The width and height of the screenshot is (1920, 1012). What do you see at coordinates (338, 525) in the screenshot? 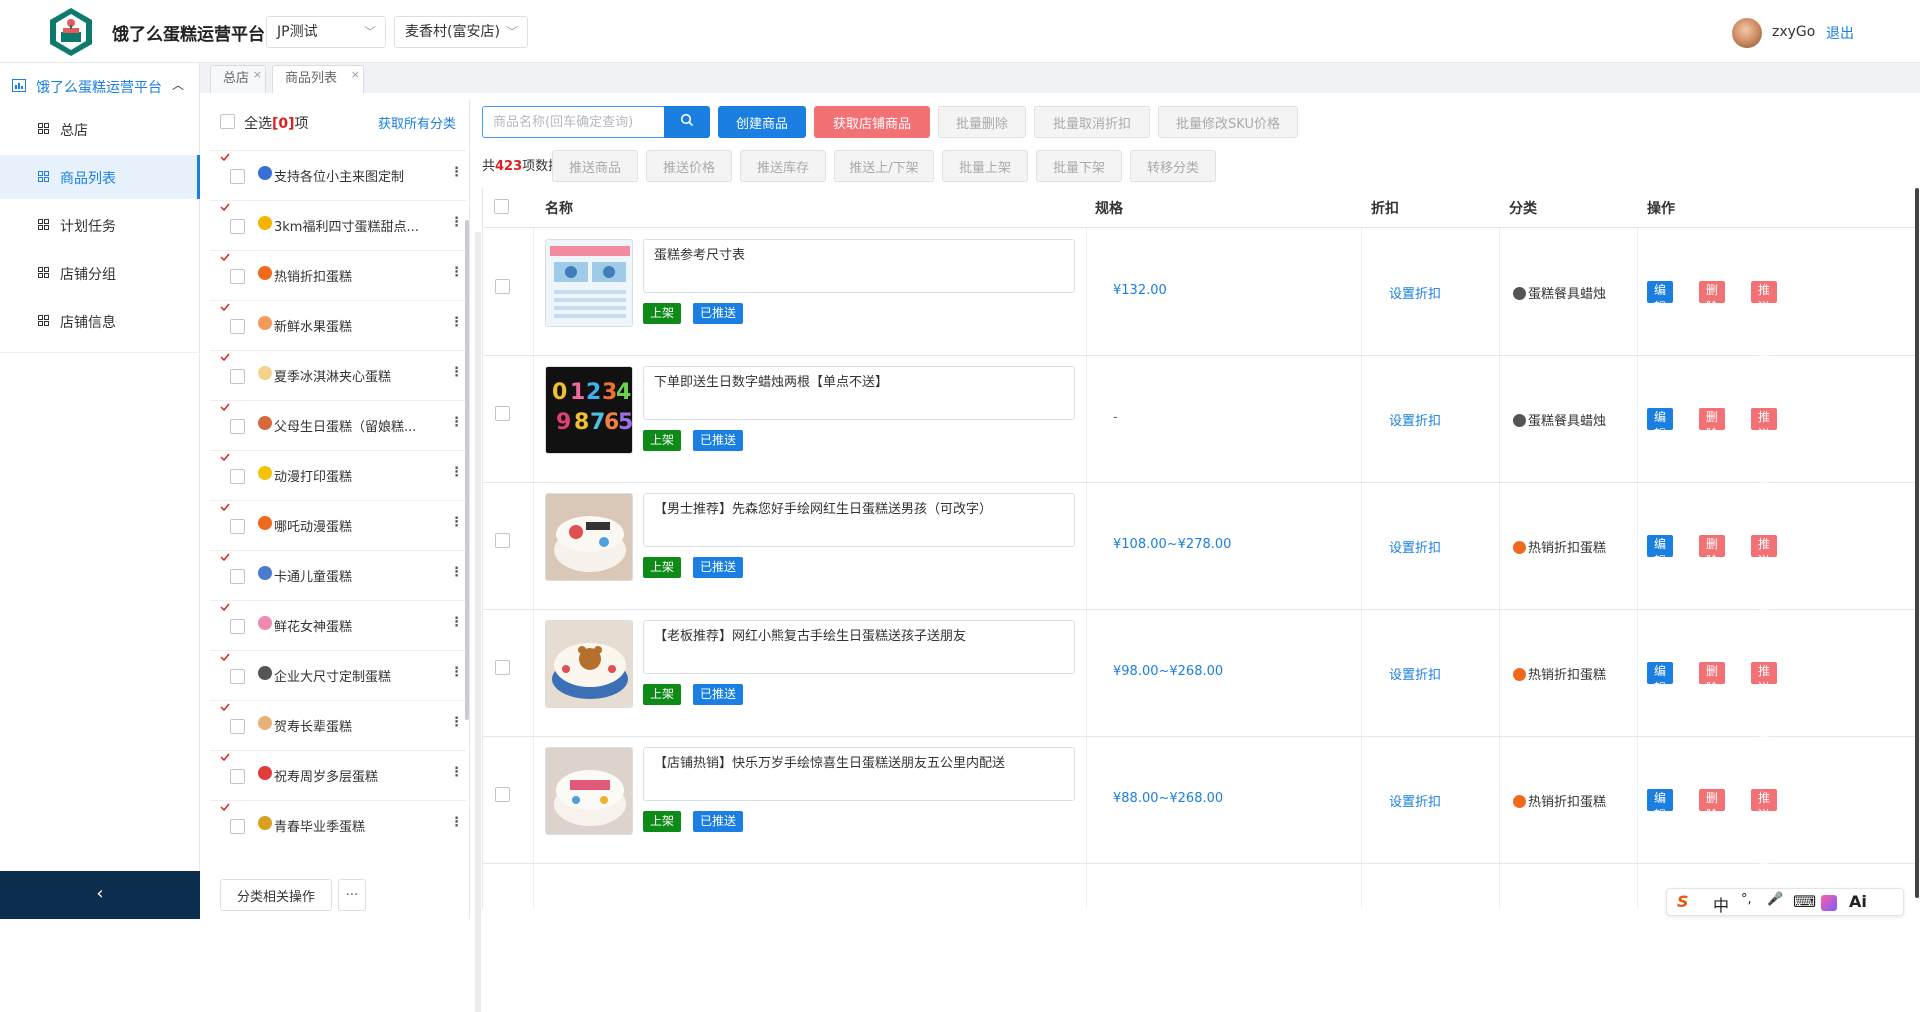
I see `category-item: 哪吒动漫蛋糕 ⋮` at bounding box center [338, 525].